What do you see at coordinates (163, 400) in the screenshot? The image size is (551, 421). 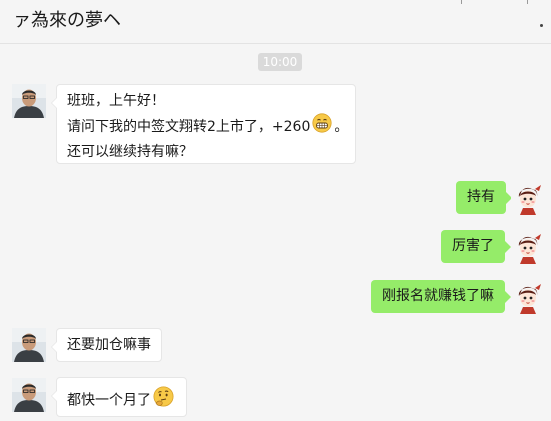 I see `thinking-face-icon` at bounding box center [163, 400].